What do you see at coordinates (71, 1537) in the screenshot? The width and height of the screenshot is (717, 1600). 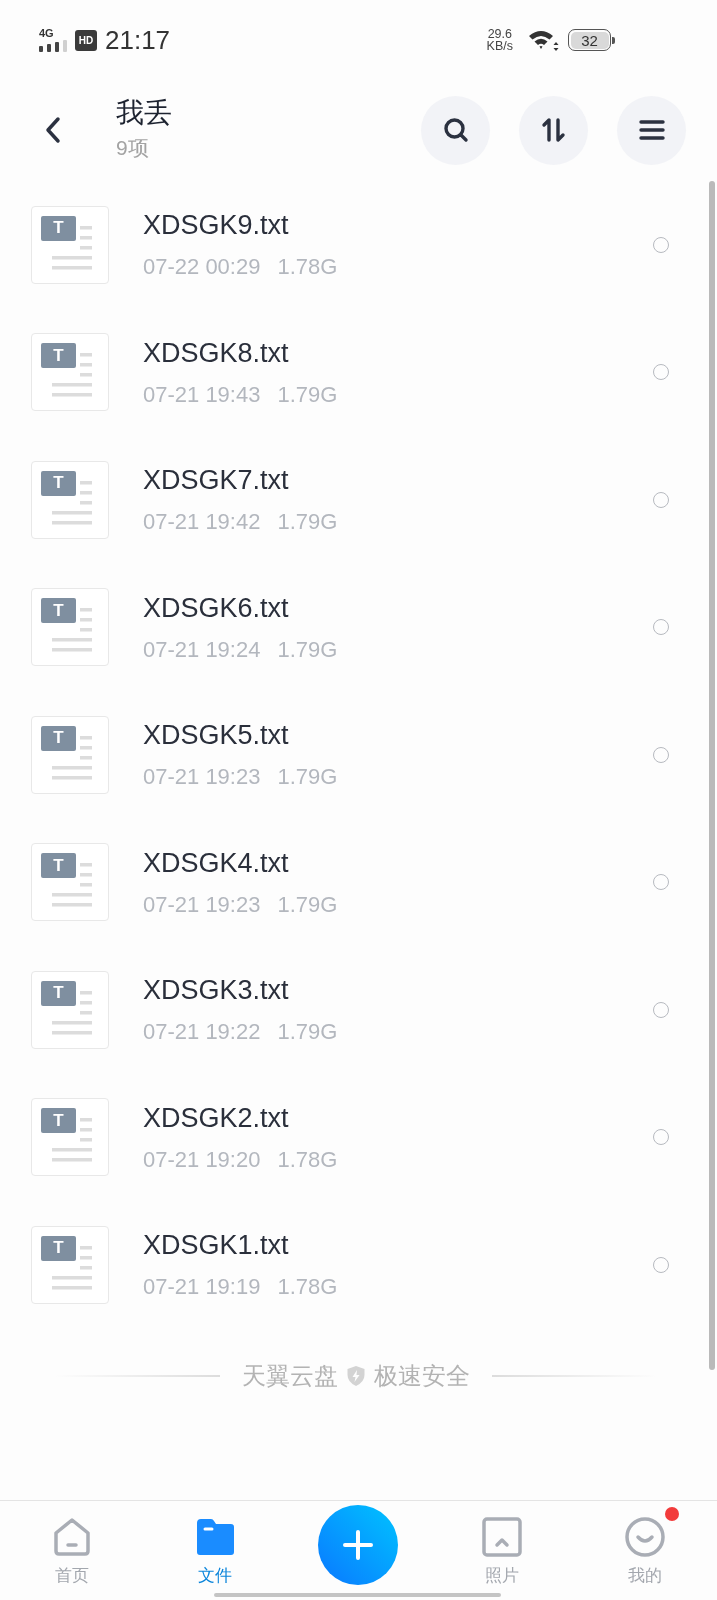 I see `home-icon` at bounding box center [71, 1537].